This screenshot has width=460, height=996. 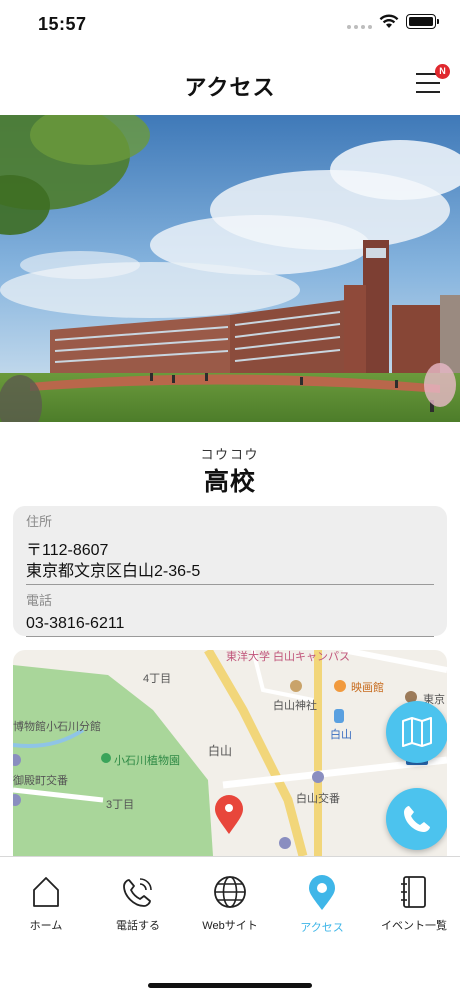 I want to click on status-icons, so click(x=393, y=21).